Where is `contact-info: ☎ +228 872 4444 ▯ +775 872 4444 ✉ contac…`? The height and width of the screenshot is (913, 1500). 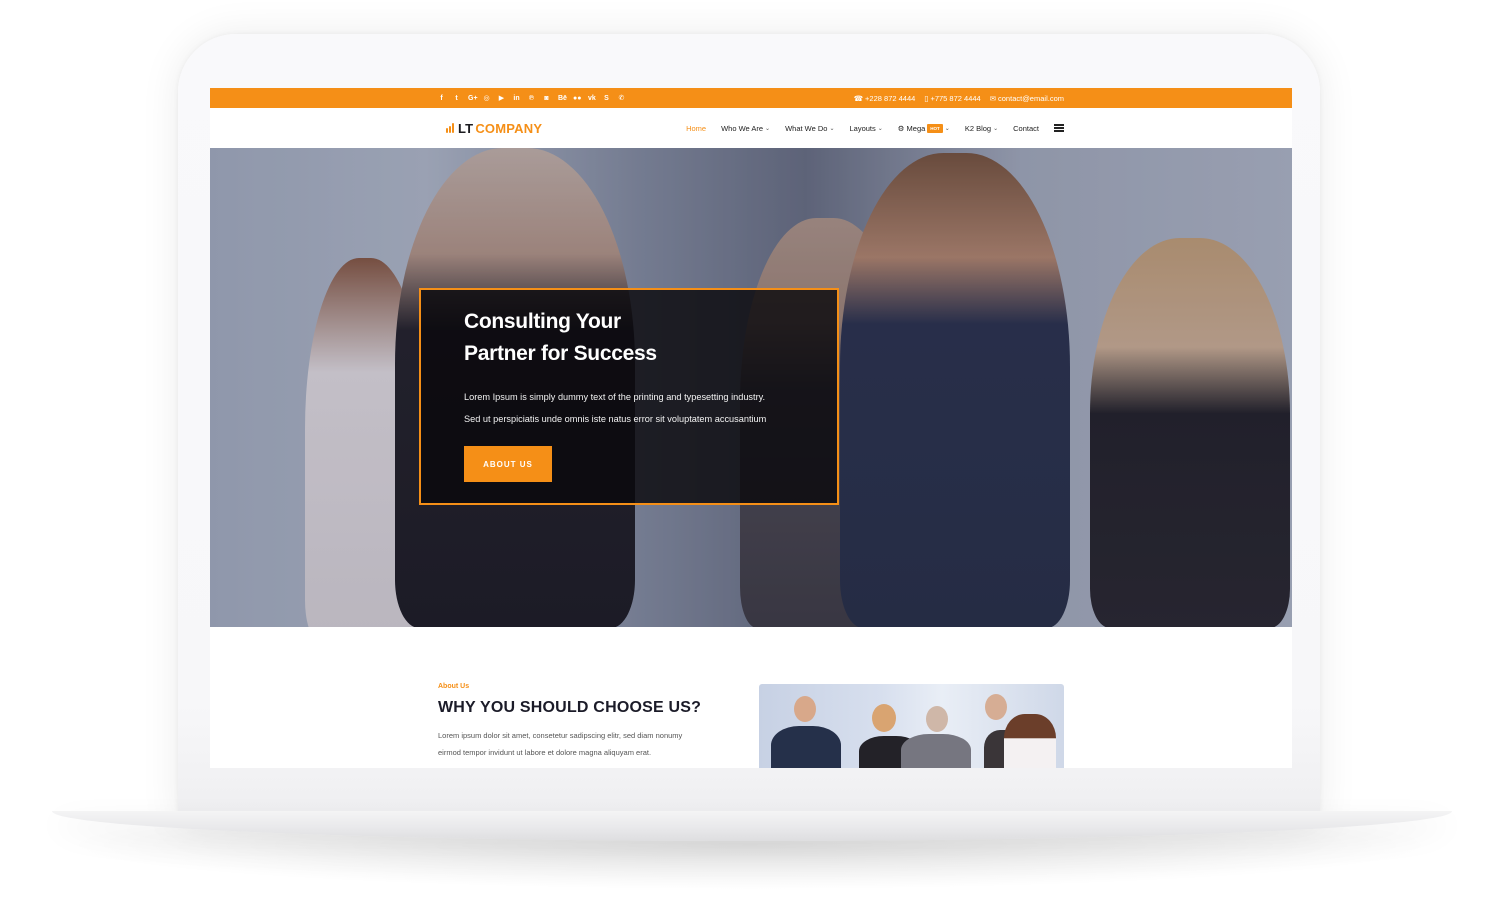
contact-info: ☎ +228 872 4444 ▯ +775 872 4444 ✉ contac… is located at coordinates (959, 98).